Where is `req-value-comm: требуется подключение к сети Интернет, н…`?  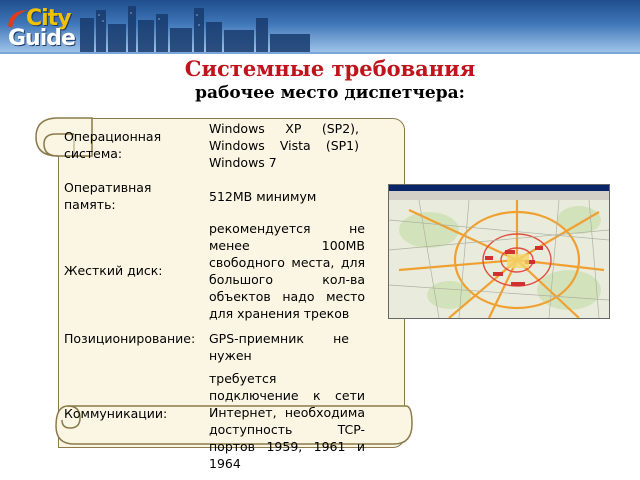
req-value-comm: требуется подключение к сети Интернет, н… is located at coordinates (287, 421).